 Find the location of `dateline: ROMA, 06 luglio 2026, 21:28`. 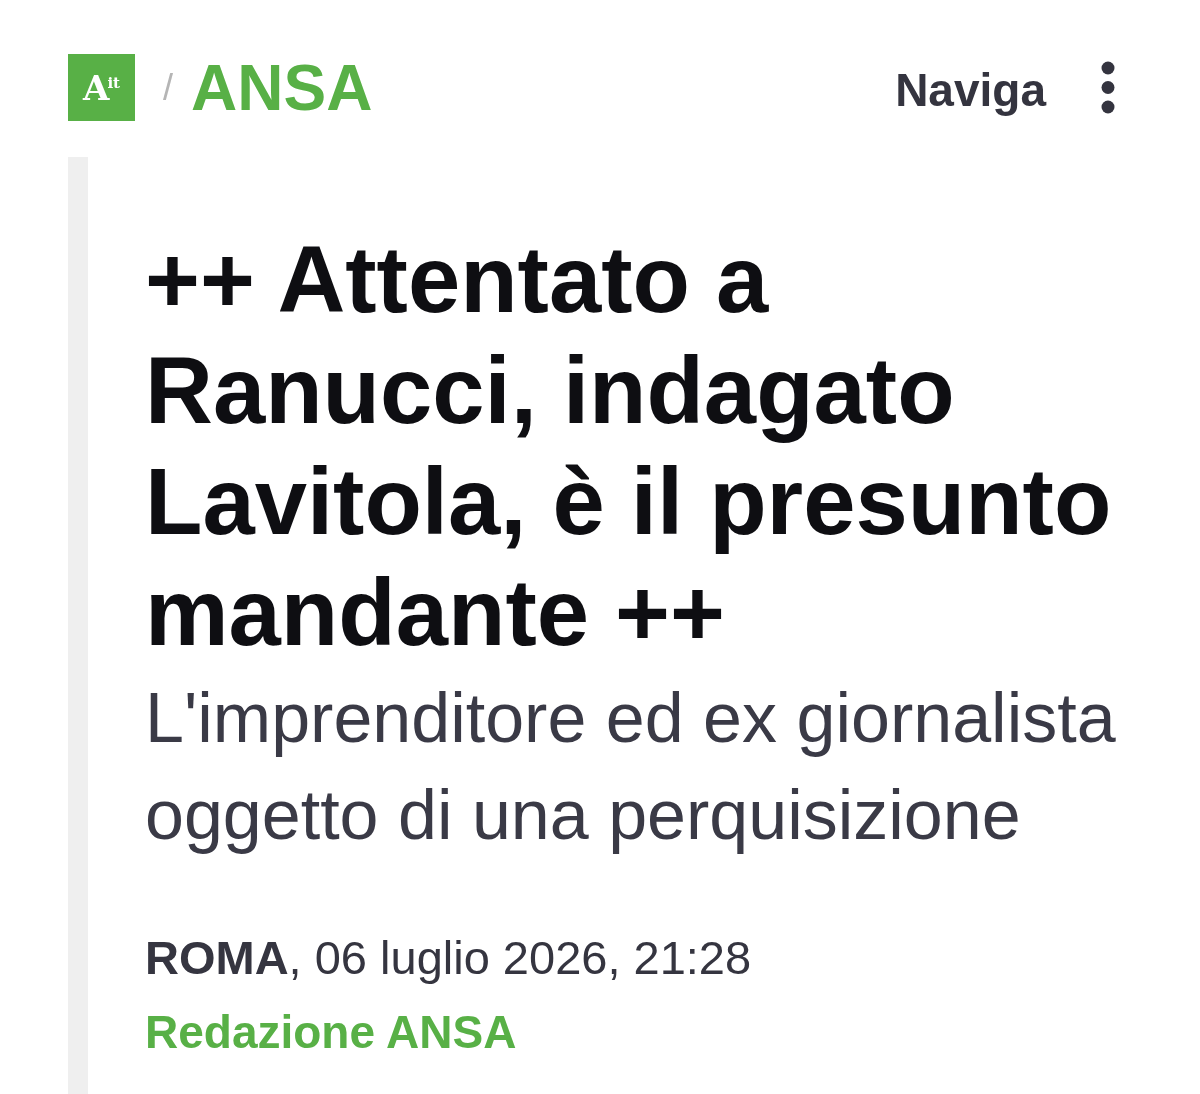

dateline: ROMA, 06 luglio 2026, 21:28 is located at coordinates (449, 958).